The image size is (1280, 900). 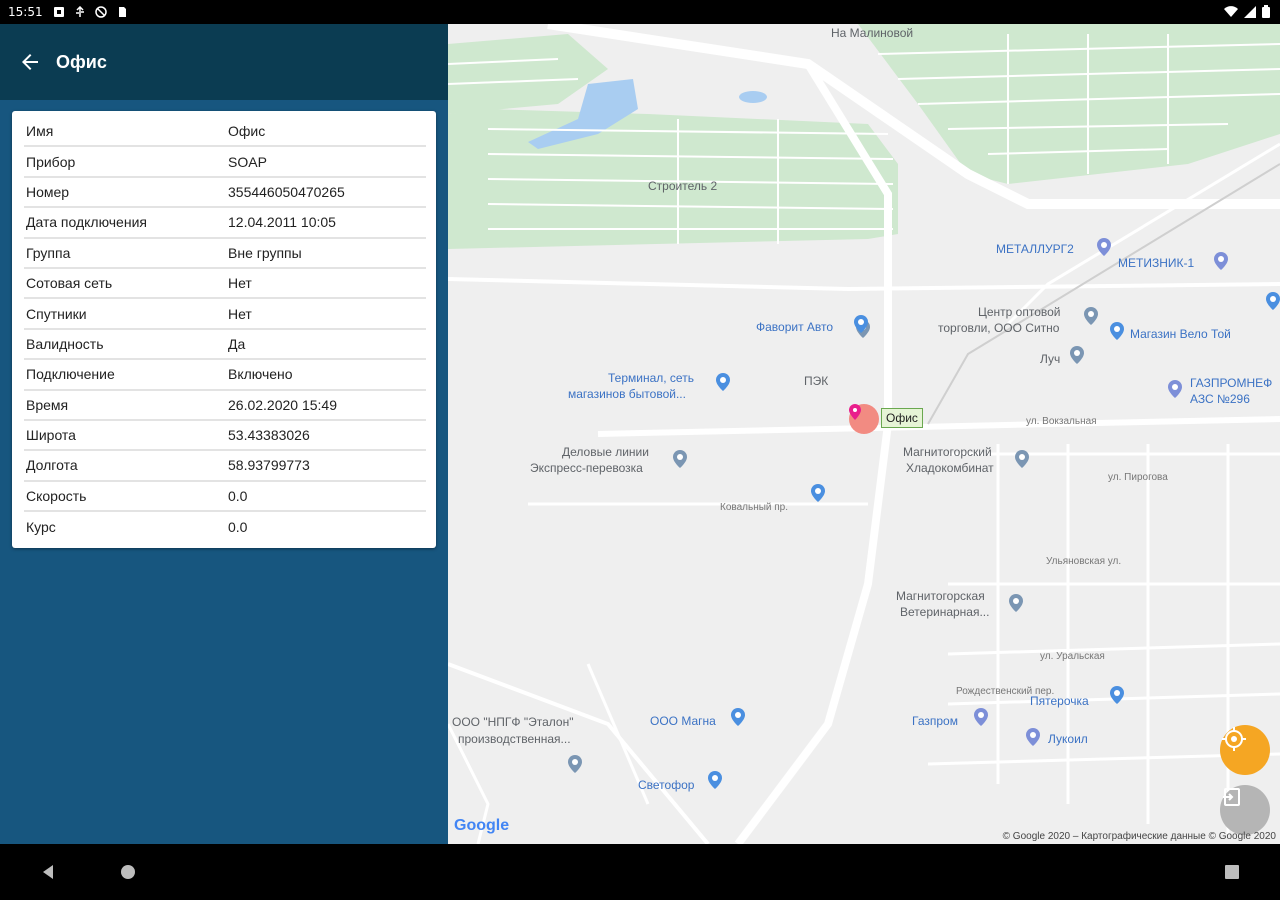 I want to click on magna-pin, so click(x=738, y=717).